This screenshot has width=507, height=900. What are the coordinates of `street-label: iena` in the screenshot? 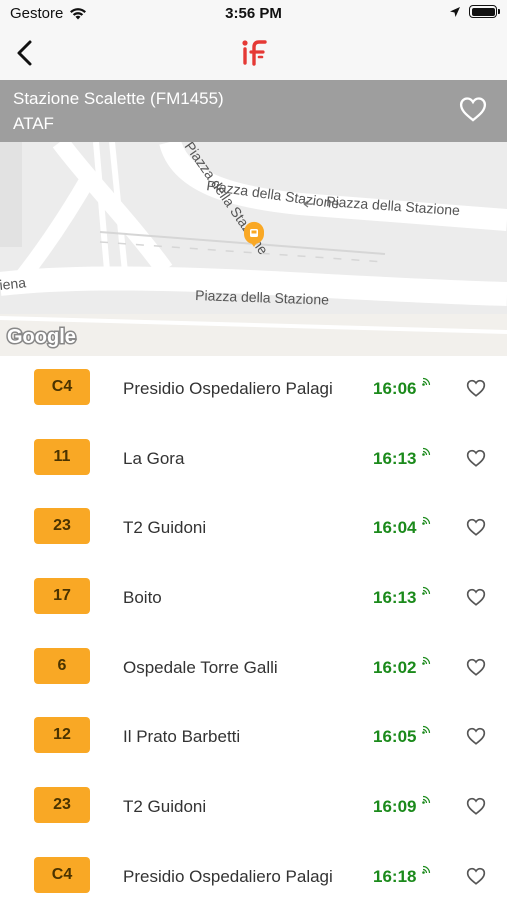 It's located at (13, 283).